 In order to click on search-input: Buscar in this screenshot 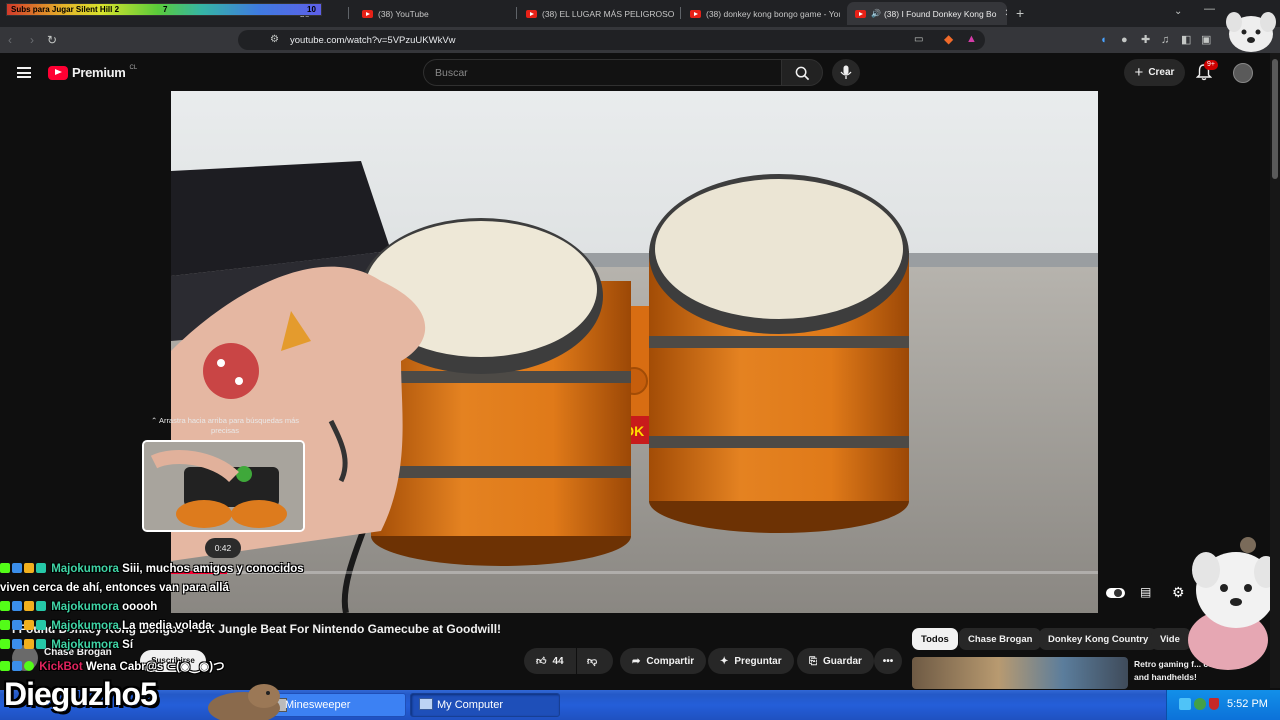, I will do `click(602, 72)`.